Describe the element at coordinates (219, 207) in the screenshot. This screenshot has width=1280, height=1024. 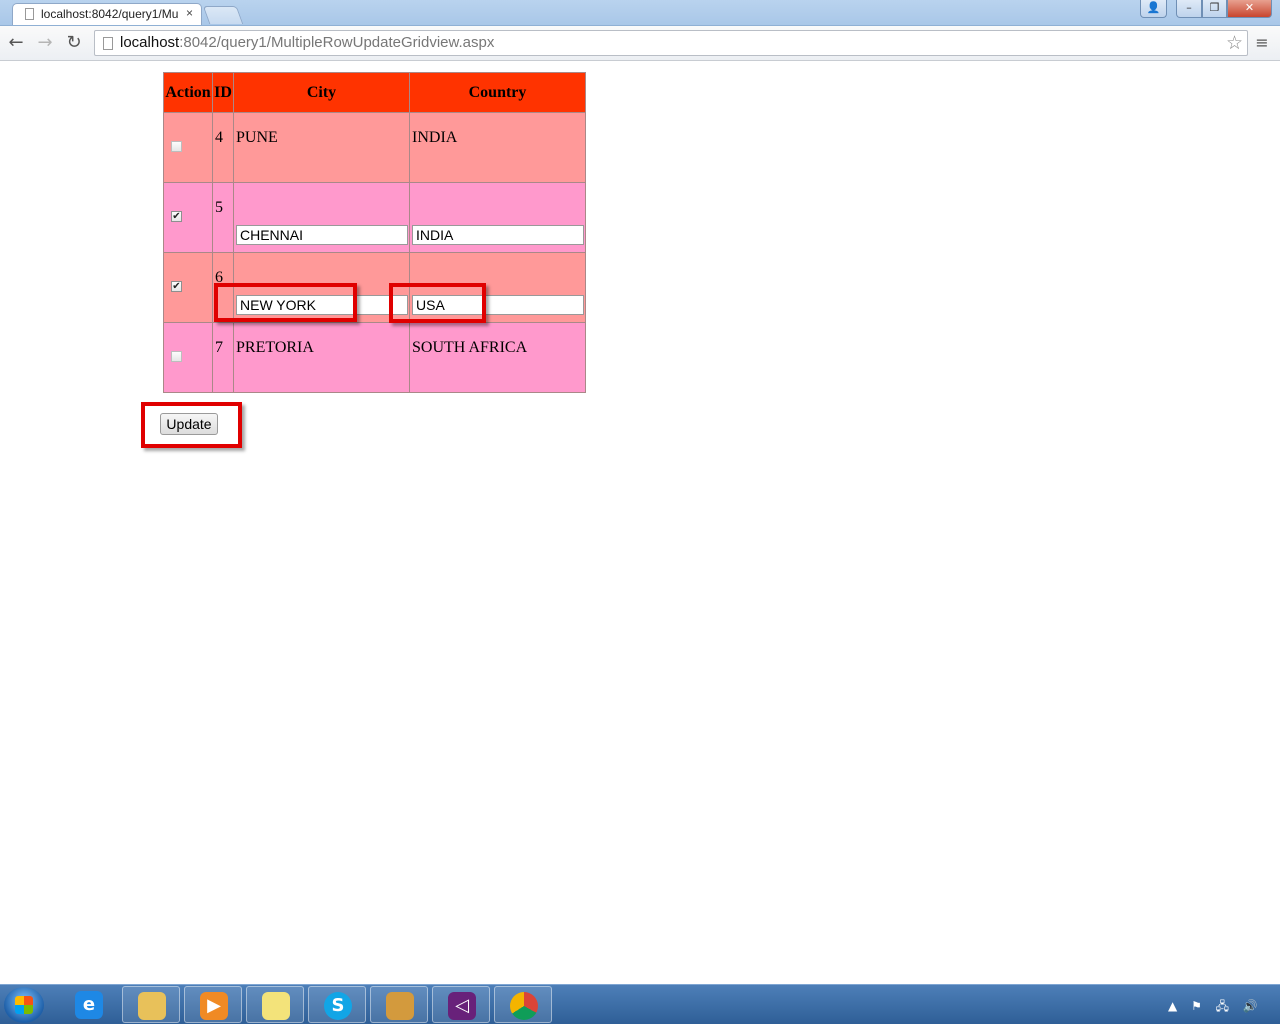
I see `id-value: 5` at that location.